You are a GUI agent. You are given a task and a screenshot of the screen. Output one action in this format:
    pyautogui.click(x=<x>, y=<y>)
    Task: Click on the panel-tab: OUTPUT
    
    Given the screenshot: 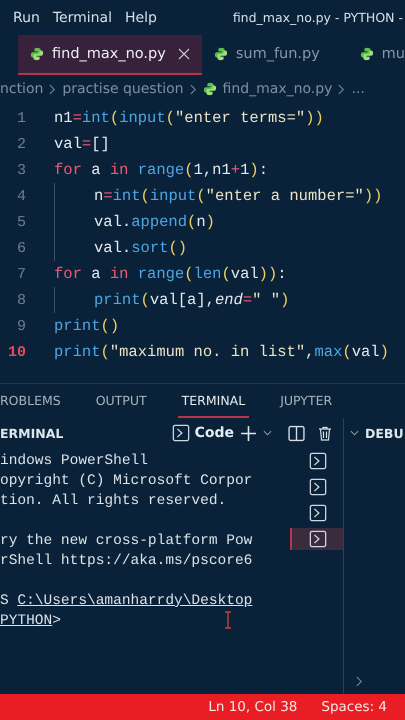 What is the action you would take?
    pyautogui.click(x=121, y=401)
    